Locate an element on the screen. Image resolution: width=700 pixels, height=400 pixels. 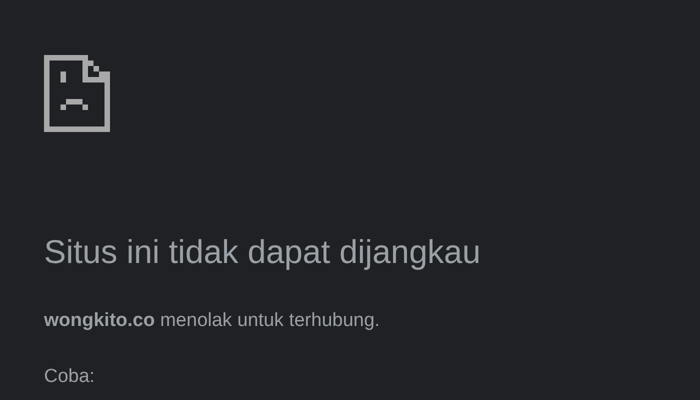
error-heading: Situs ini tidak dapat dijangkau is located at coordinates (263, 252).